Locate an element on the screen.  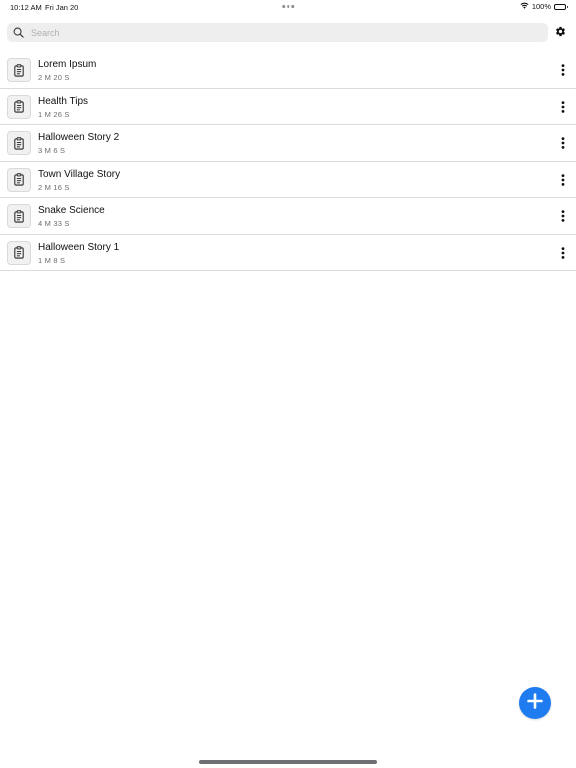
add-button is located at coordinates (535, 703).